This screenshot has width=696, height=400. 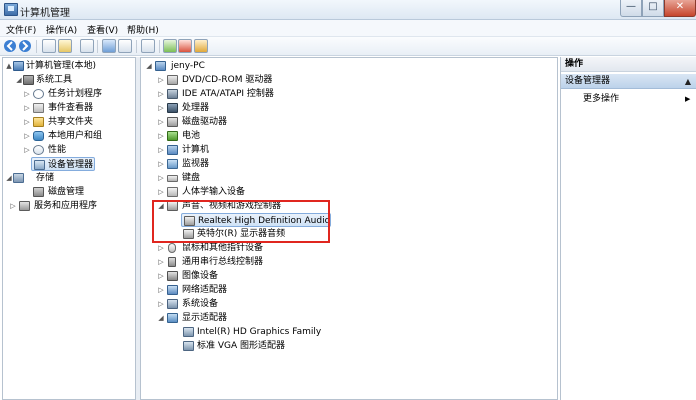 What do you see at coordinates (38, 94) in the screenshot?
I see `clock-icon` at bounding box center [38, 94].